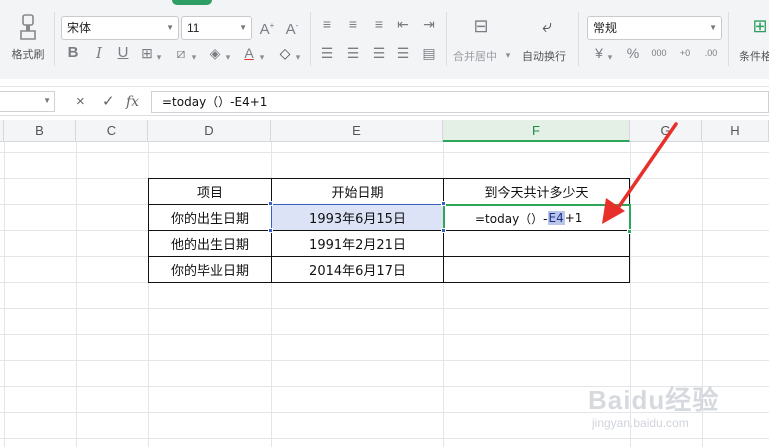 The image size is (769, 447). Describe the element at coordinates (666, 131) in the screenshot. I see `column-header-g: G` at that location.